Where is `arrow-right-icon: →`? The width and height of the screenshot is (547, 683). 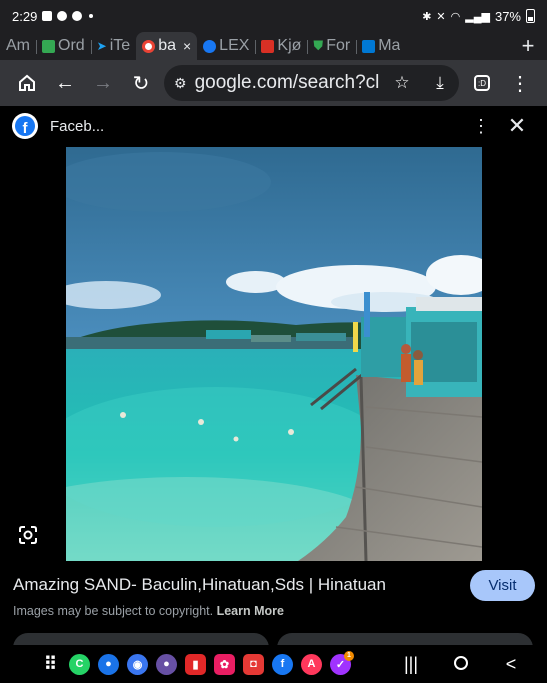
arrow-right-icon: → is located at coordinates (103, 82).